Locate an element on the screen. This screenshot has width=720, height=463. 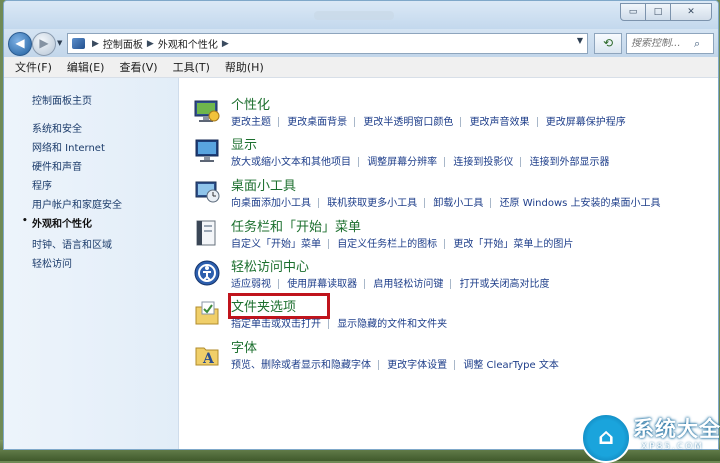
menu-bar: 文件(F) 编辑(E) 查看(V) 工具(T) 帮助(H) is located at coordinates (361, 67).